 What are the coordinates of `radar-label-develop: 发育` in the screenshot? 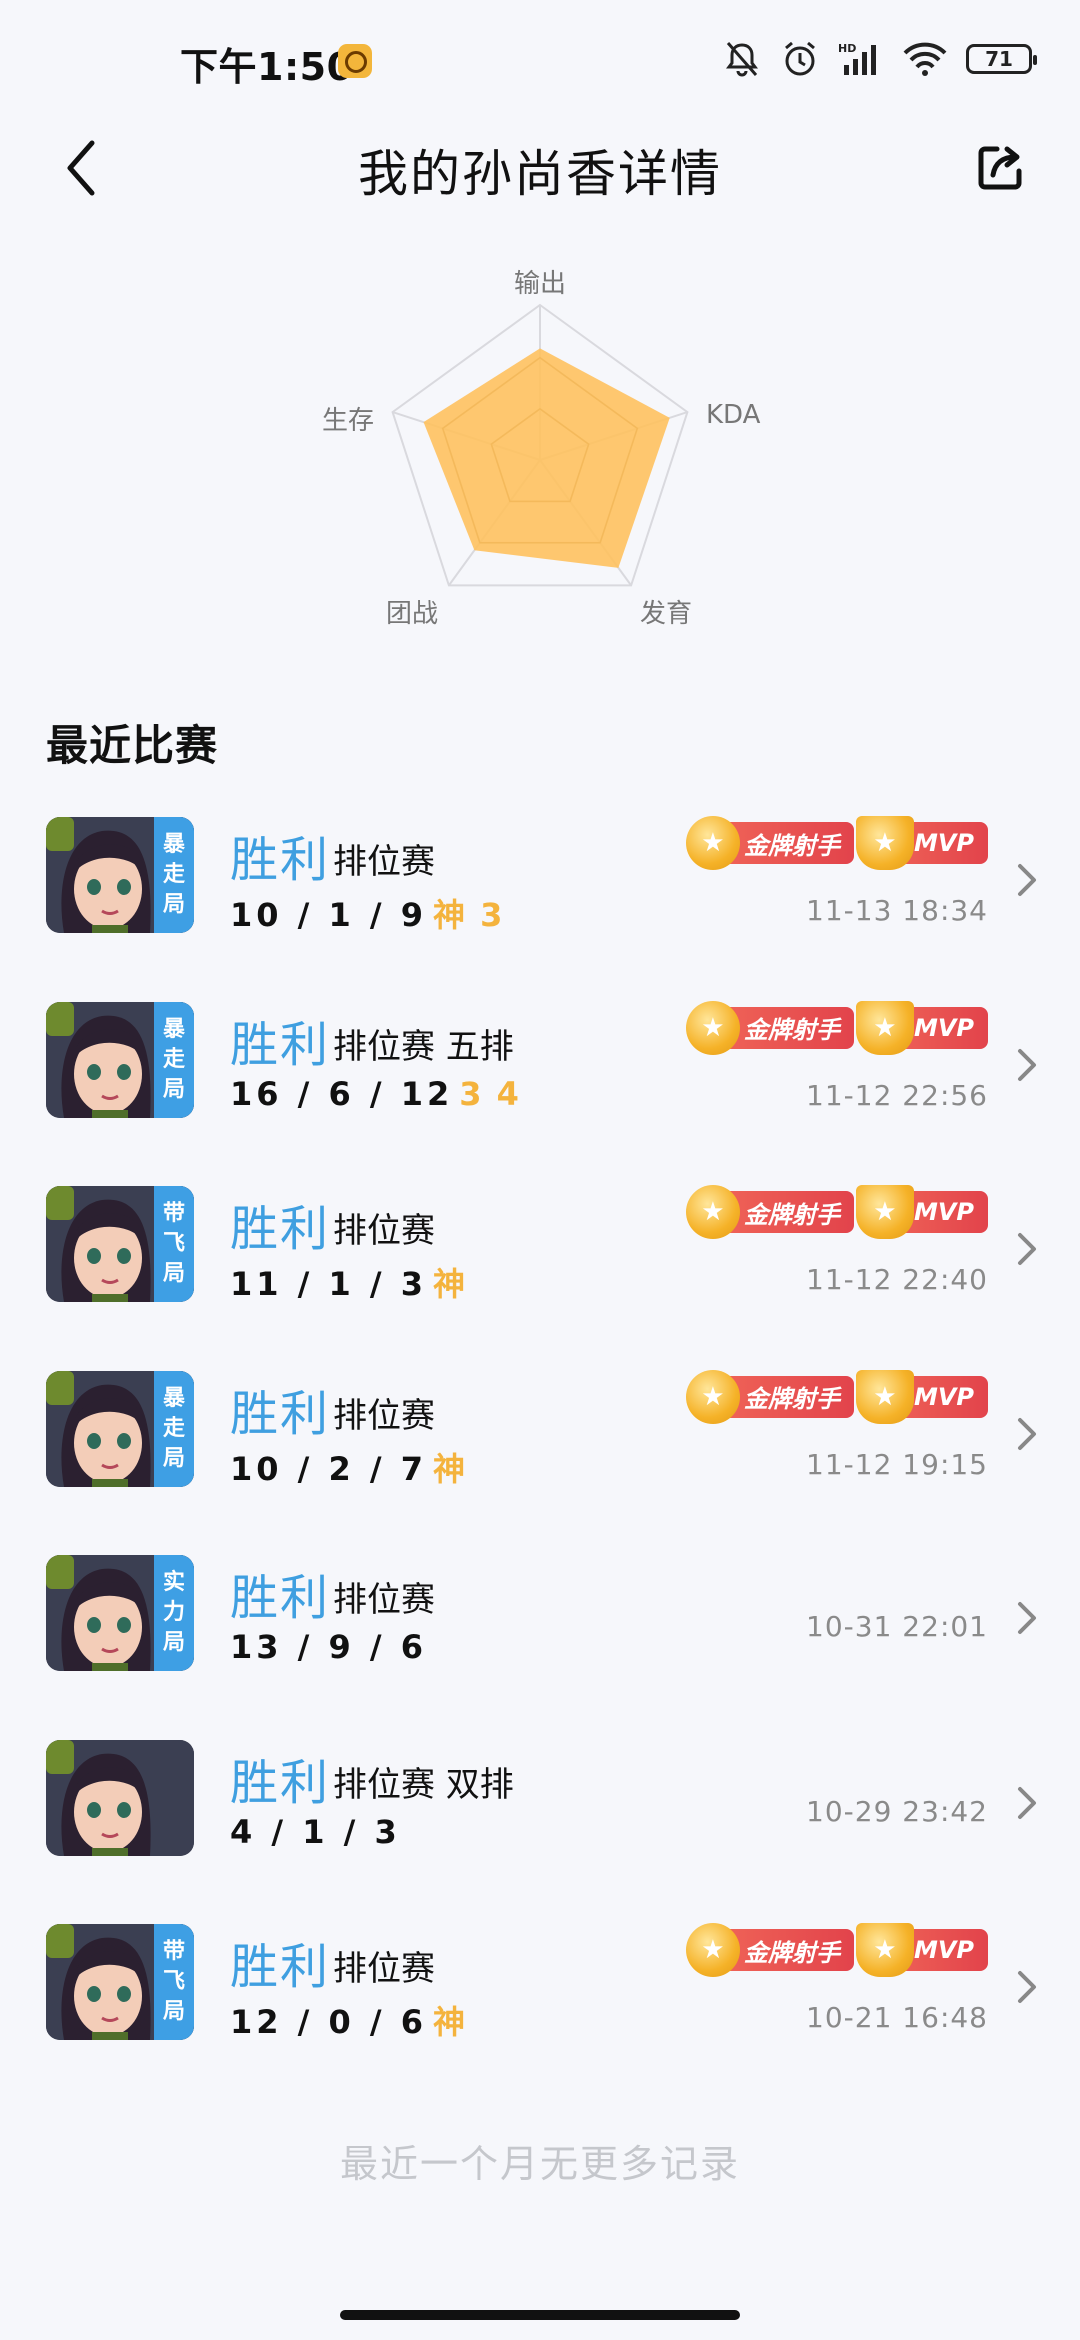 It's located at (666, 614).